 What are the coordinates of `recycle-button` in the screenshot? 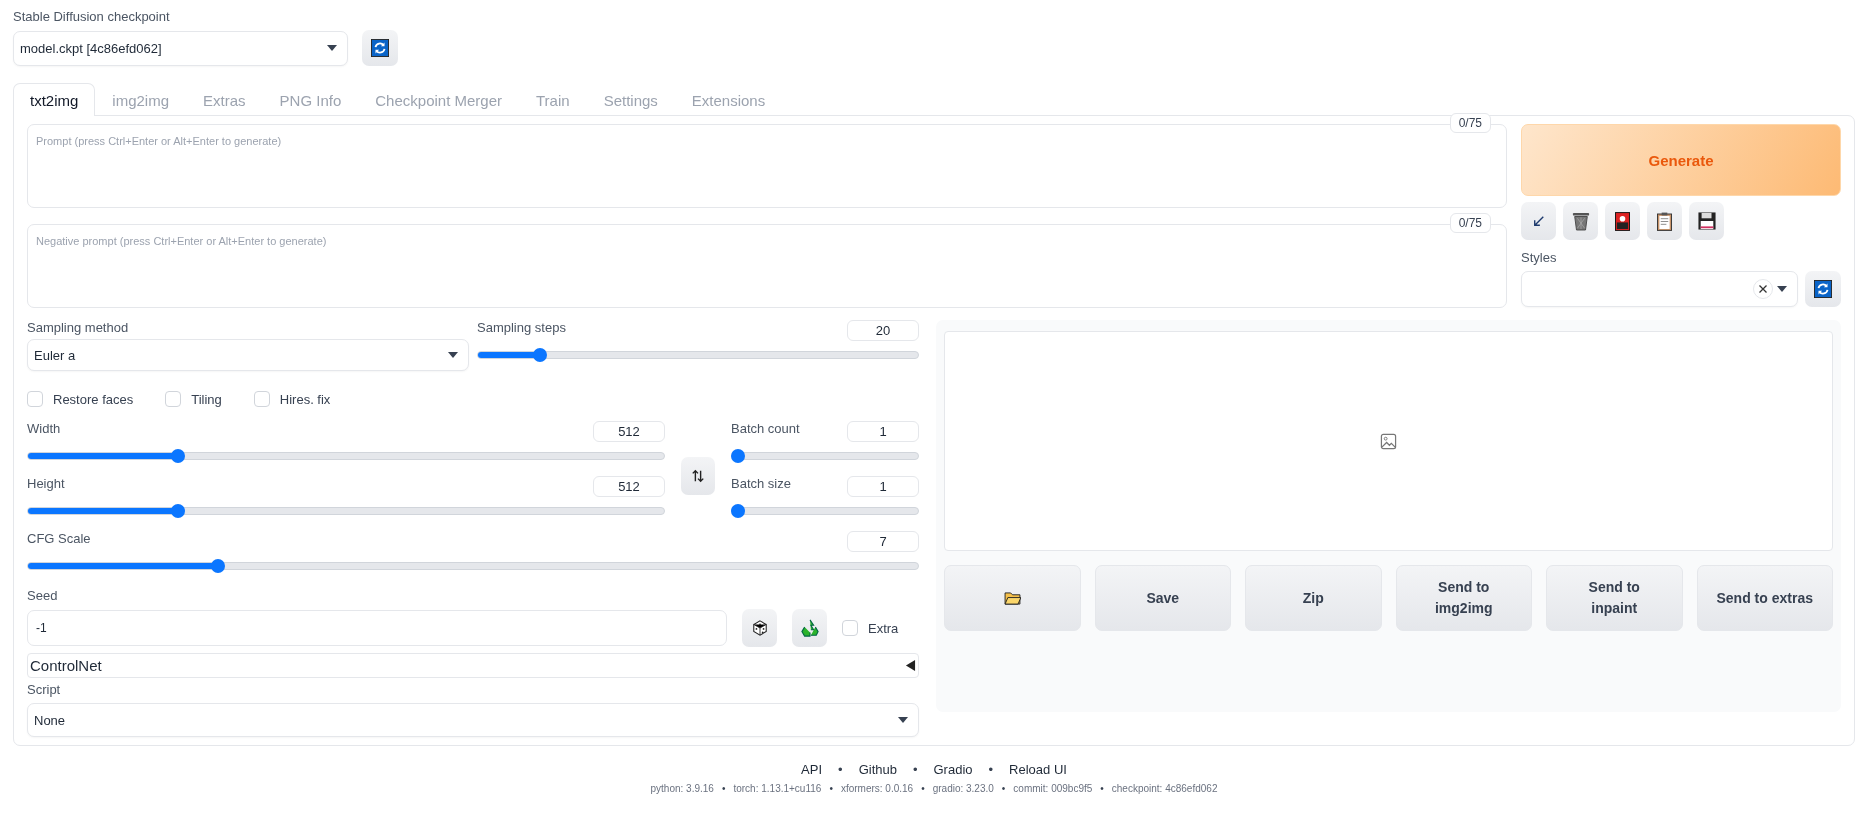 It's located at (809, 628).